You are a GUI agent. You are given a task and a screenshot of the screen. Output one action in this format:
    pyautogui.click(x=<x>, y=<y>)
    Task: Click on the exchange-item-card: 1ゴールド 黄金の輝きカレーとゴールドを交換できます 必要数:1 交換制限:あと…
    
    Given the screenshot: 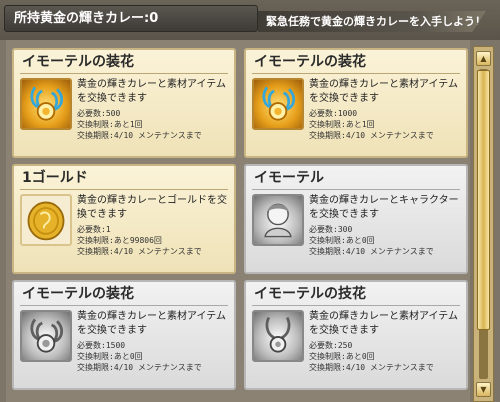 What is the action you would take?
    pyautogui.click(x=124, y=219)
    